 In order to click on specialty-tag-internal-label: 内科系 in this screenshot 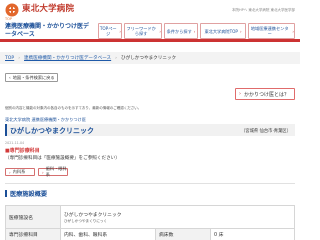, I will do `click(19, 171)`.